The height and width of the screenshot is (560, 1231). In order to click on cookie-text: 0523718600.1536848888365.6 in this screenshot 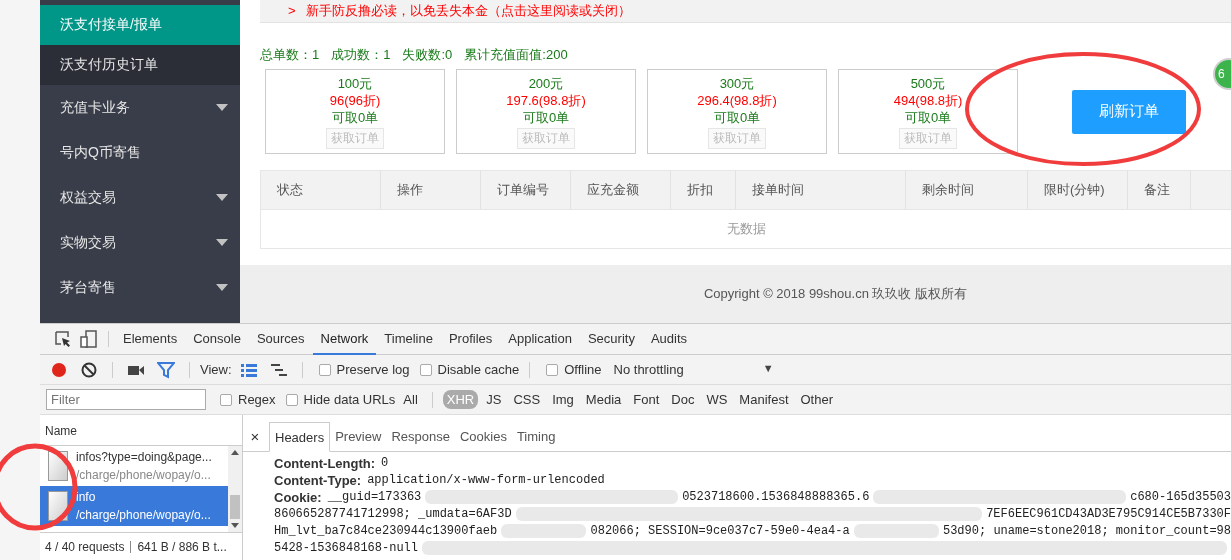, I will do `click(776, 497)`.